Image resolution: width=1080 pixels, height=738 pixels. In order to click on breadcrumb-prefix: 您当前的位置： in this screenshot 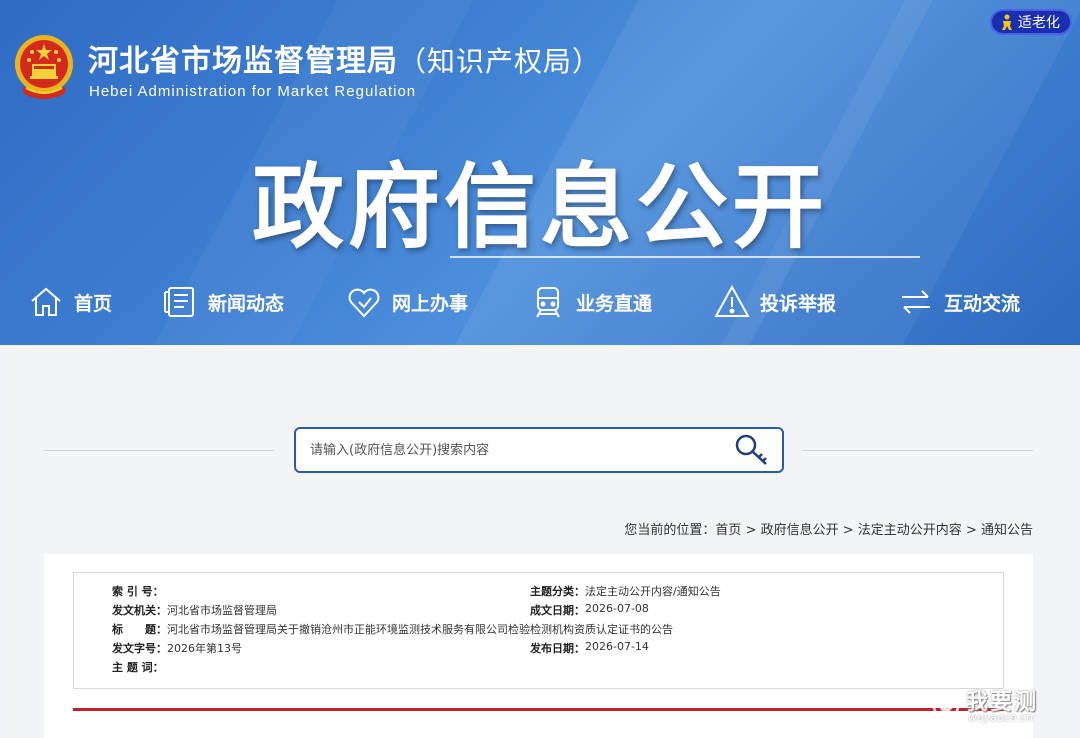, I will do `click(670, 530)`.